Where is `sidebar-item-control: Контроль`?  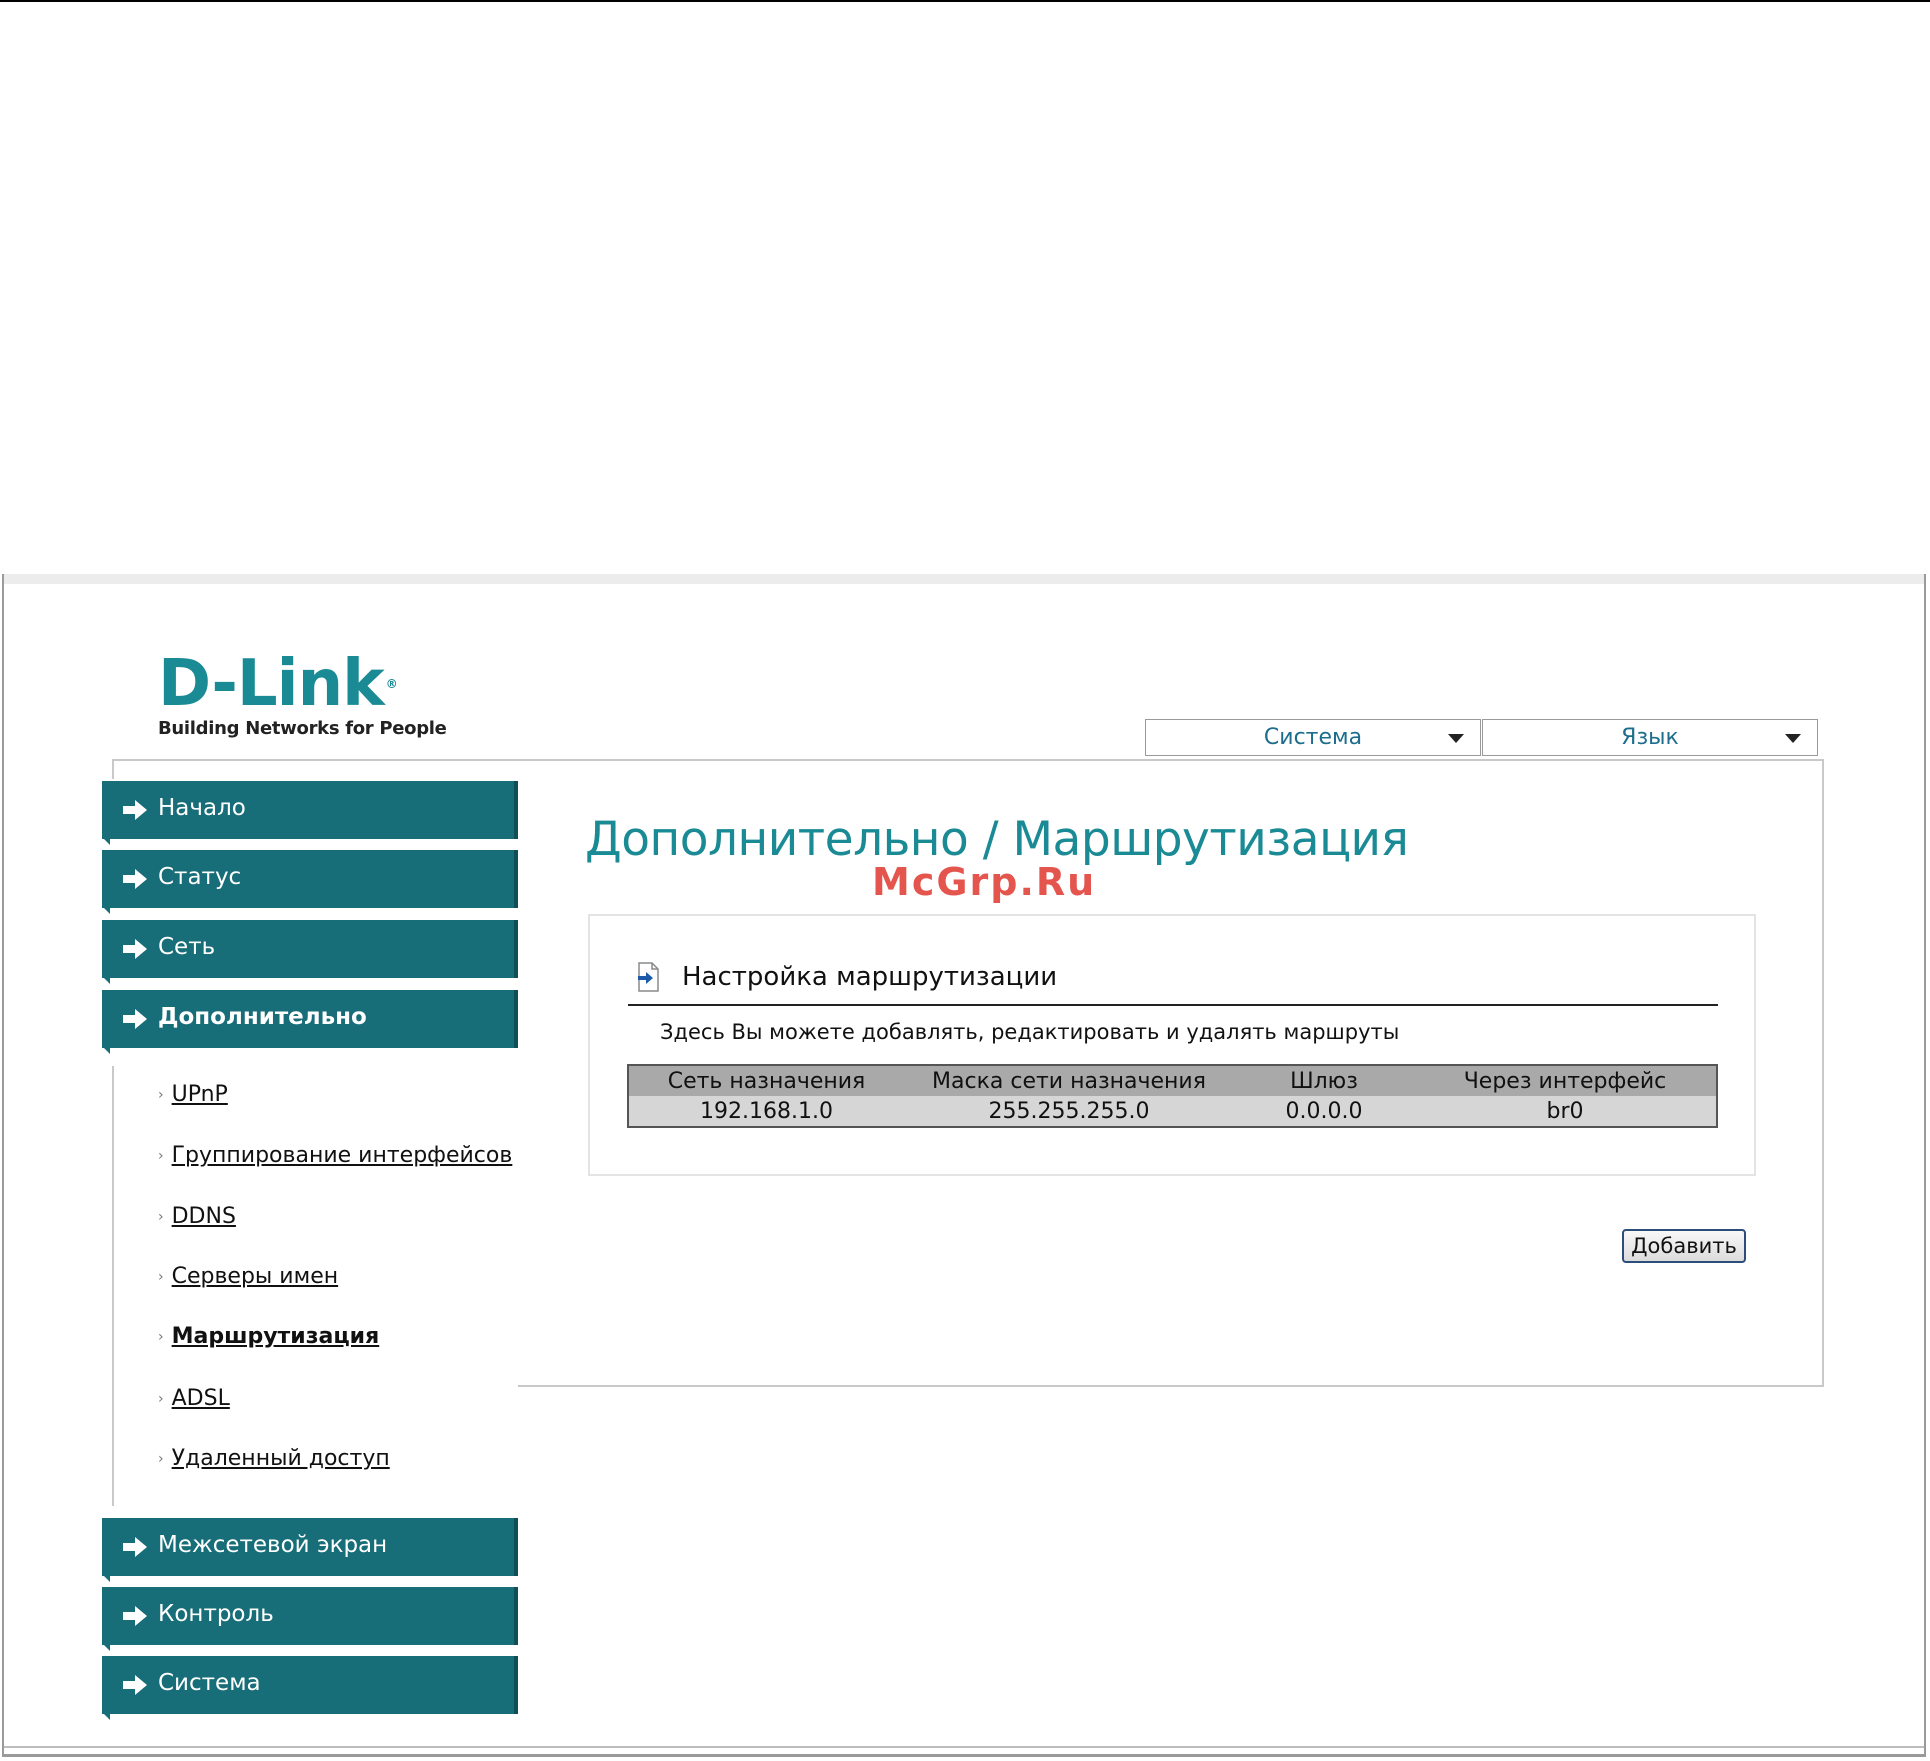
sidebar-item-control: Контроль is located at coordinates (310, 1619).